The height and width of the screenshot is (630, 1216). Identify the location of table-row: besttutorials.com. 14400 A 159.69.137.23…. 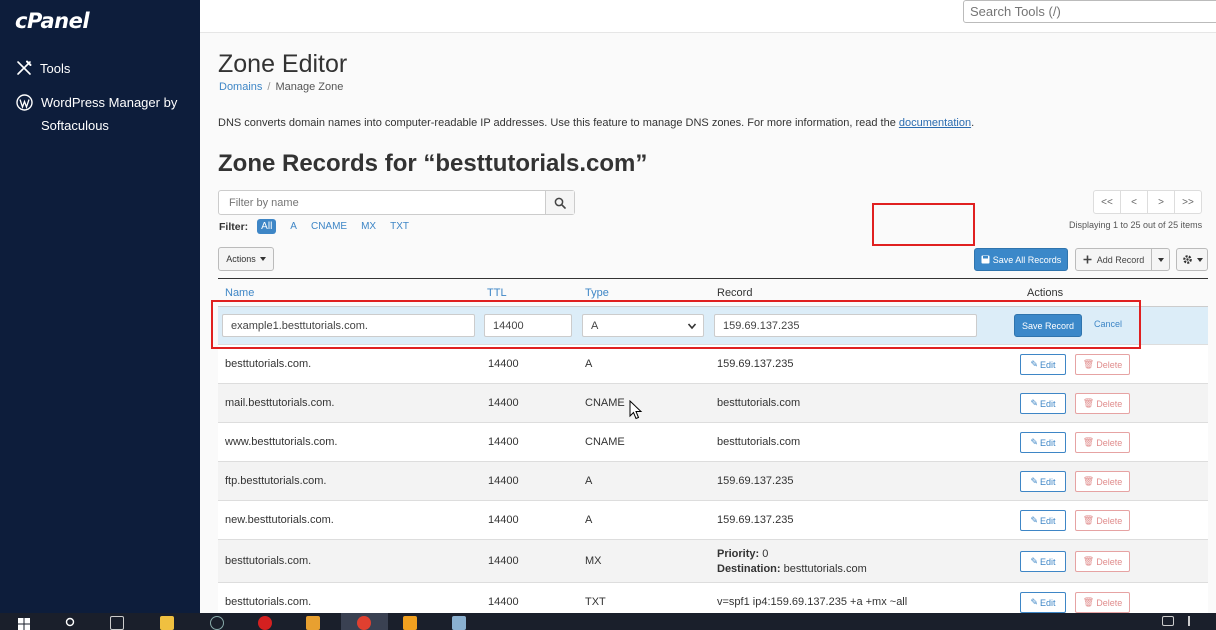
(713, 364).